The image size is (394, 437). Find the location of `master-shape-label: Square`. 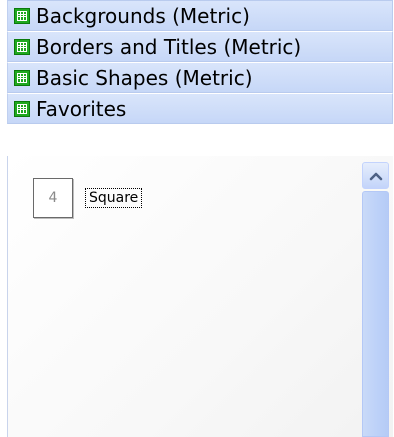

master-shape-label: Square is located at coordinates (114, 198).